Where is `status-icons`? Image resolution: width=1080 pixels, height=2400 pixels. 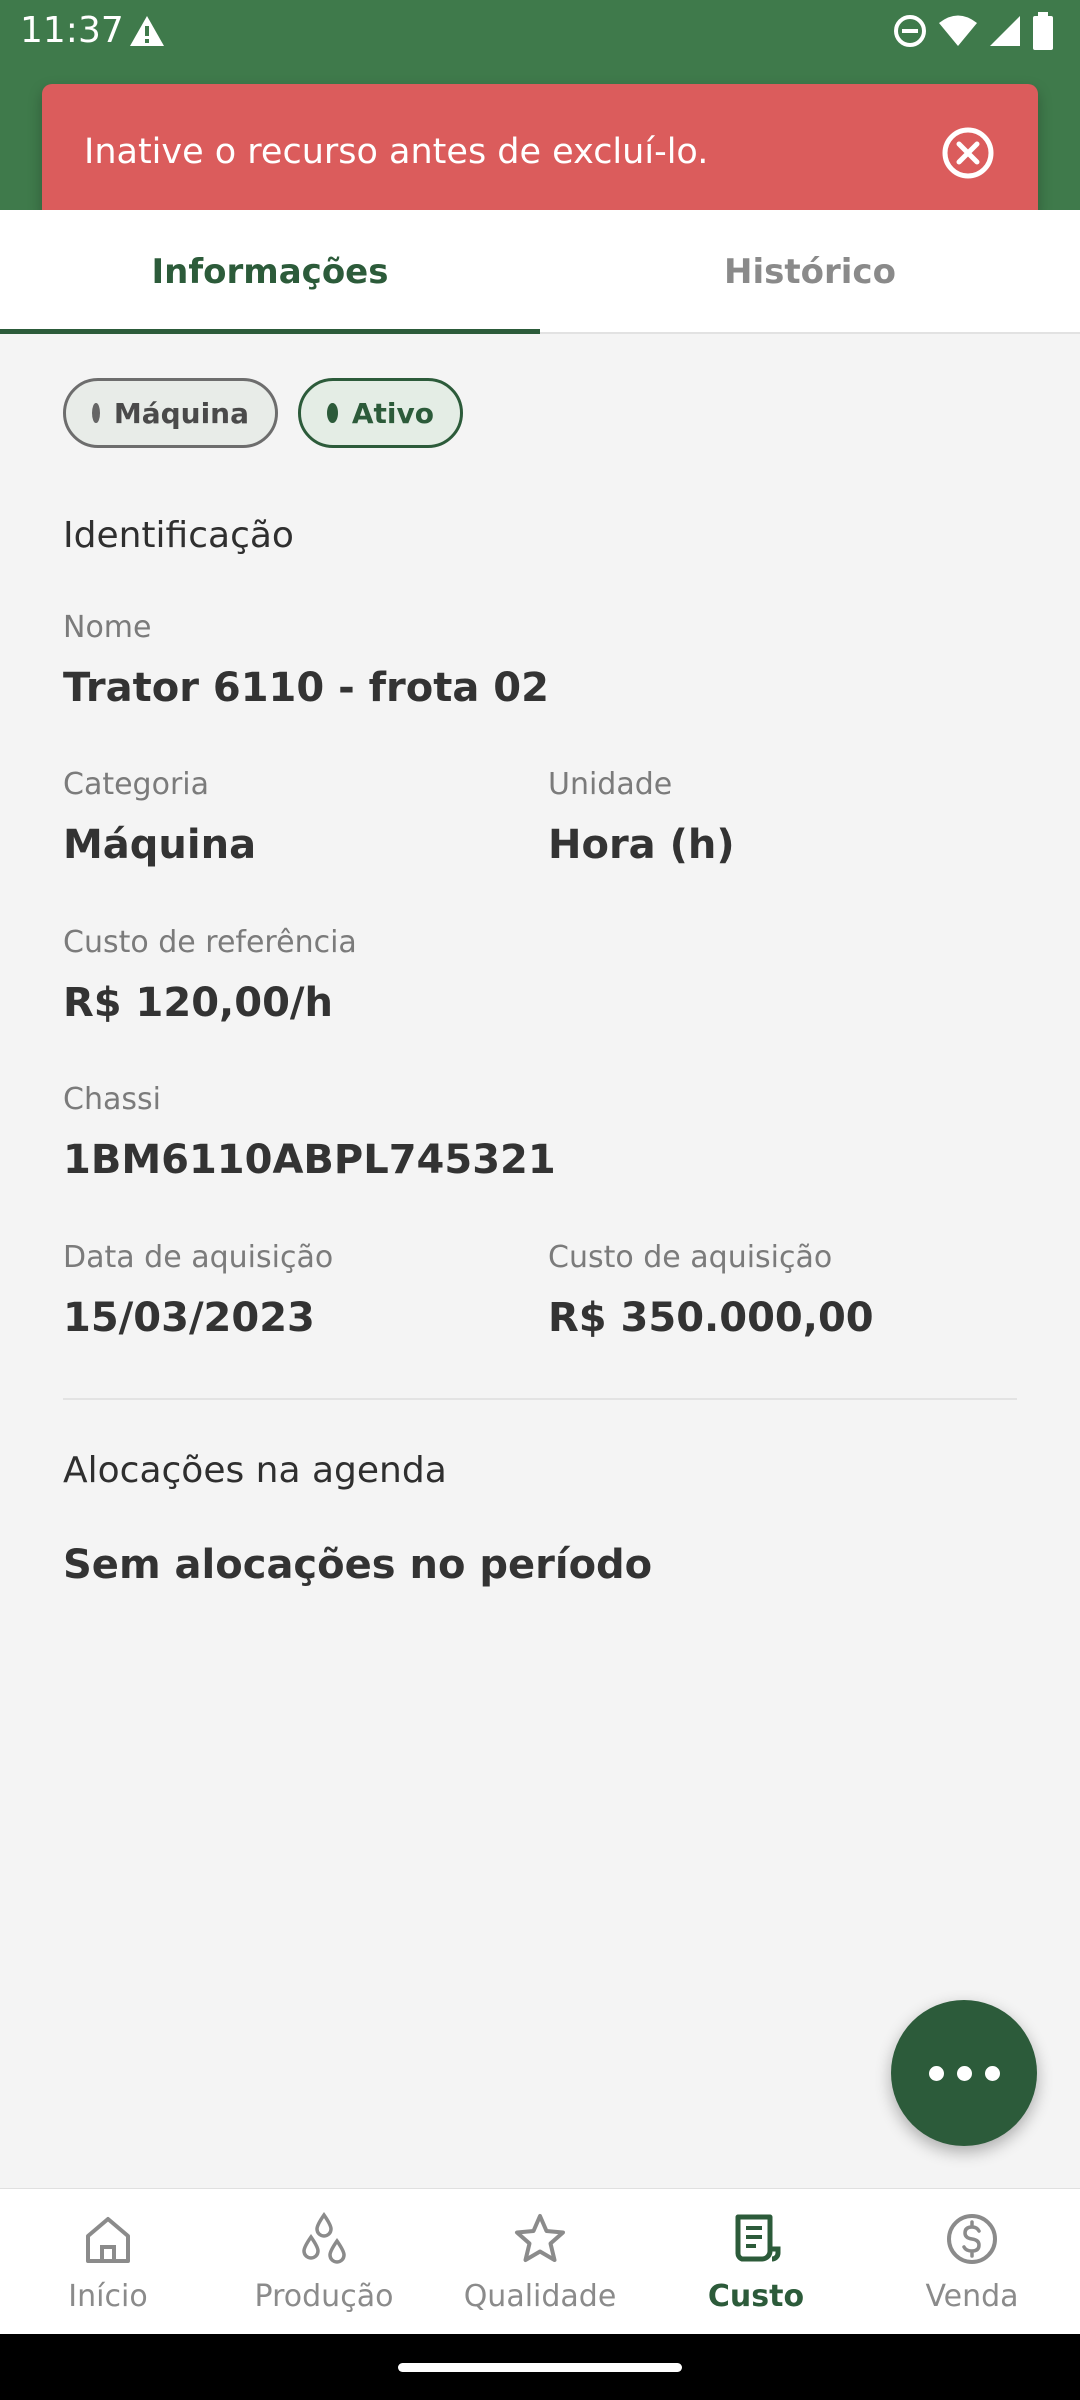 status-icons is located at coordinates (973, 31).